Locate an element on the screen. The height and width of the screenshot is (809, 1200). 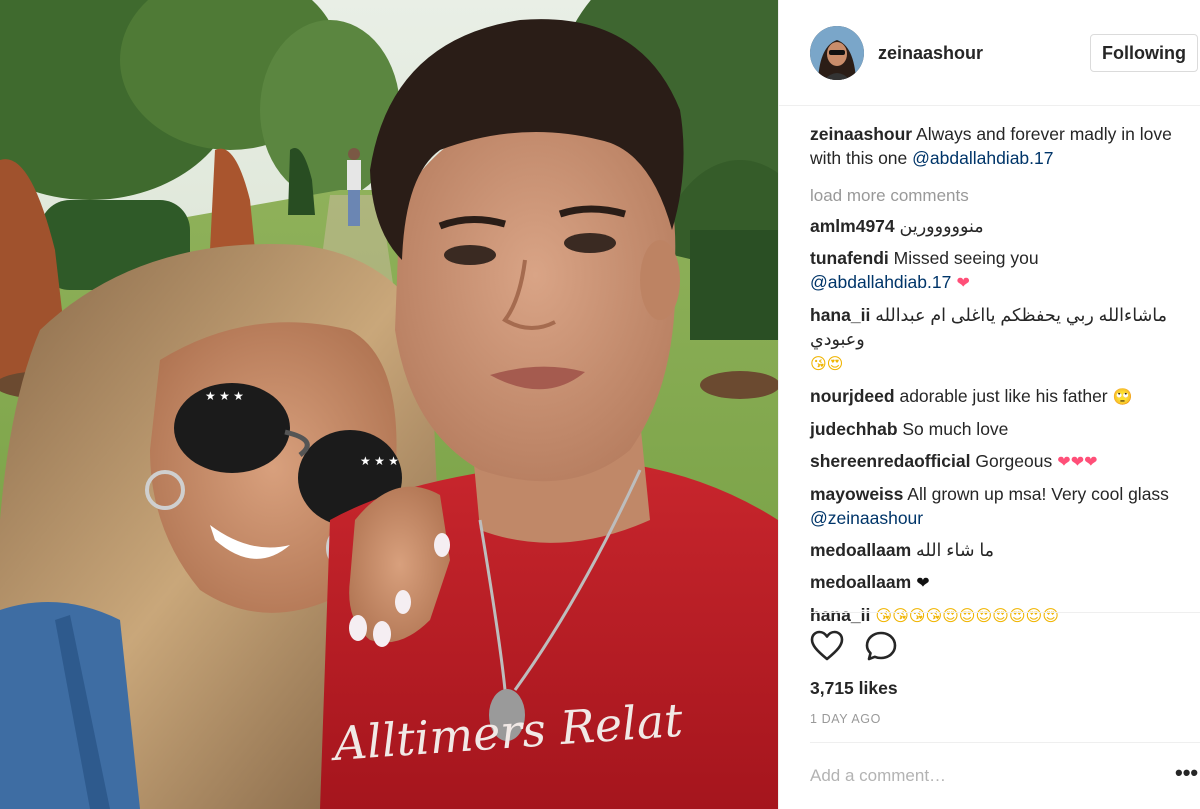
comment-username: tunafendi is located at coordinates (849, 258).